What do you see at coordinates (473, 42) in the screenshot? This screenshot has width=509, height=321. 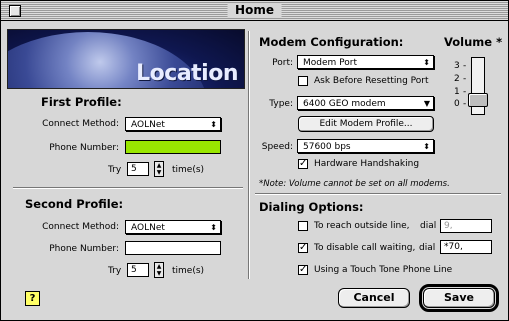 I see `volume-heading: Volume *` at bounding box center [473, 42].